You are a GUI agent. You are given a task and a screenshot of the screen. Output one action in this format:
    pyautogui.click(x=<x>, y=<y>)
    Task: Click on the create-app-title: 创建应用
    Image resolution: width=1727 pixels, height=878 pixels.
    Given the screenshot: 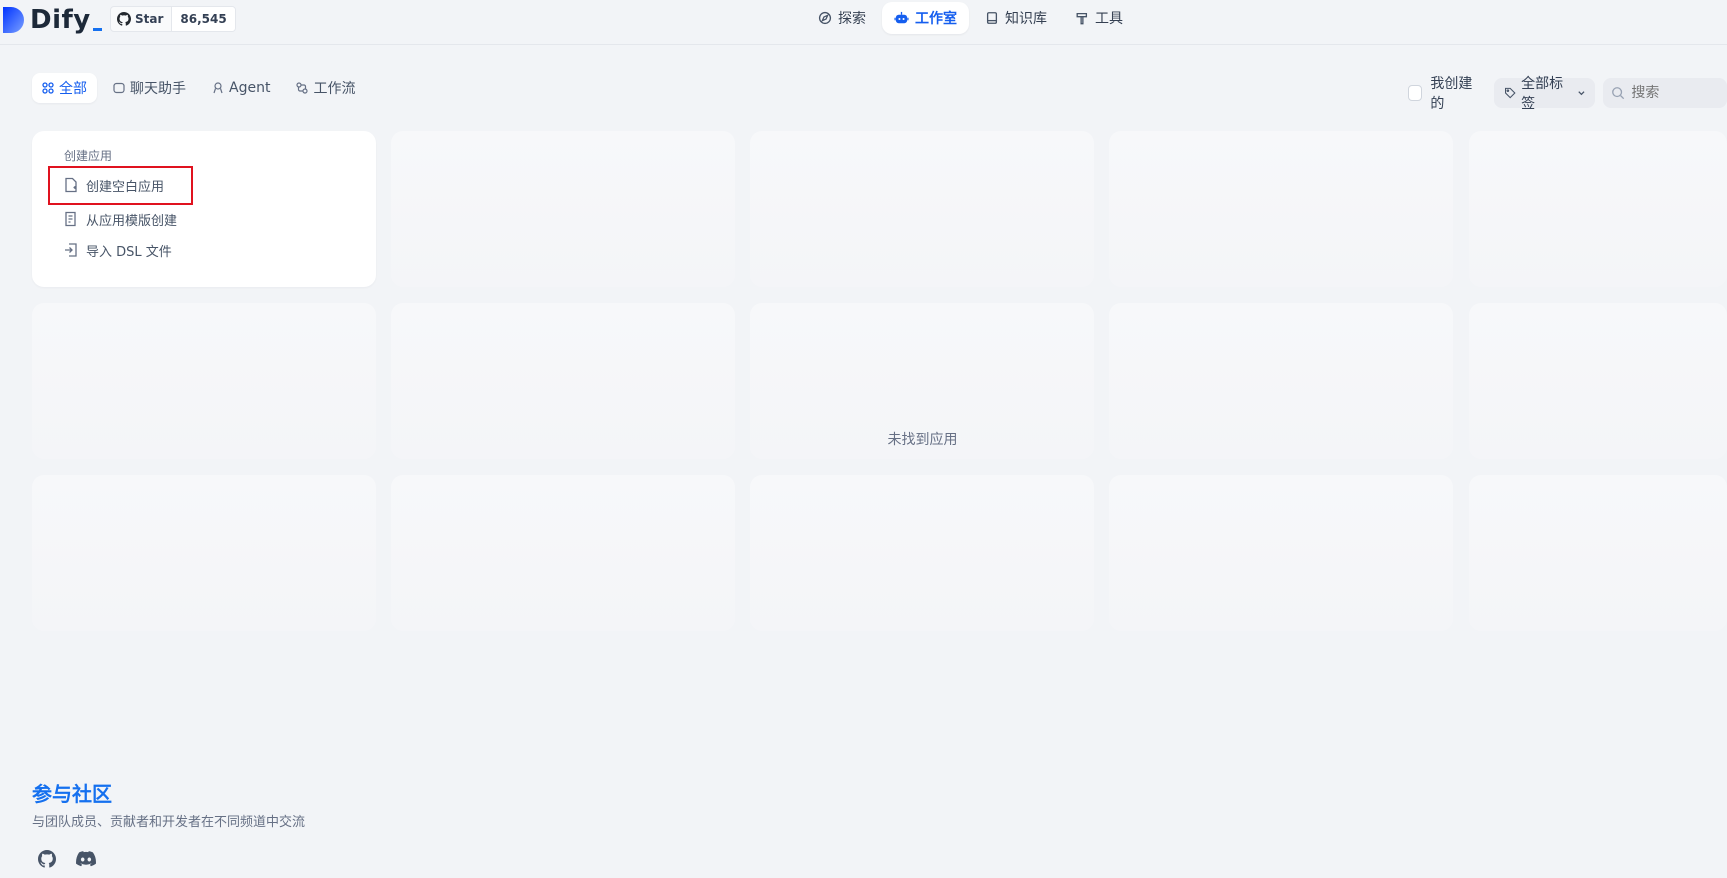 What is the action you would take?
    pyautogui.click(x=88, y=156)
    